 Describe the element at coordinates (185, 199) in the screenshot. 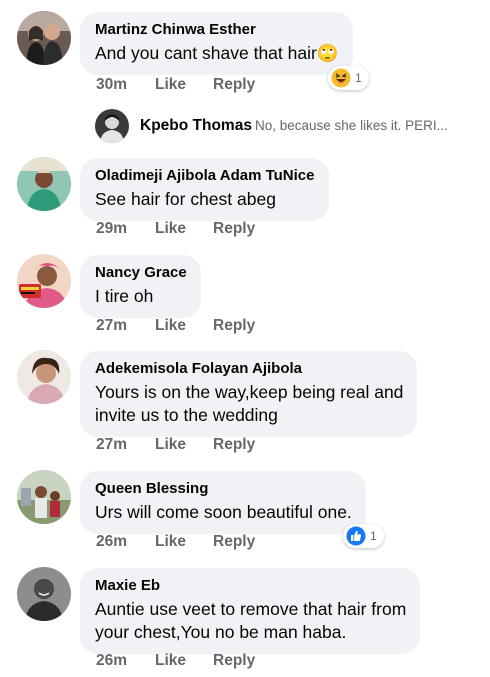

I see `comment-text: See hair for chest abeg` at that location.